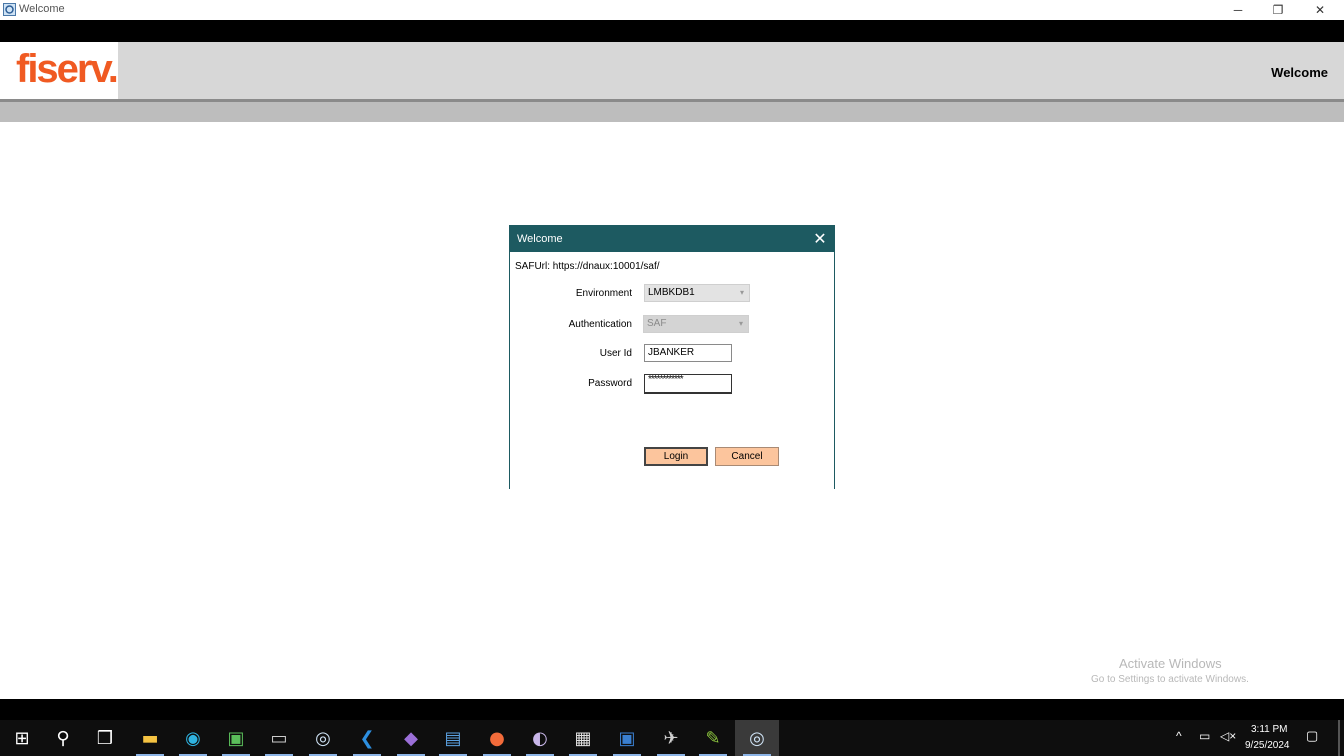 The height and width of the screenshot is (756, 1344). Describe the element at coordinates (1204, 736) in the screenshot. I see `network-icon: ▭` at that location.